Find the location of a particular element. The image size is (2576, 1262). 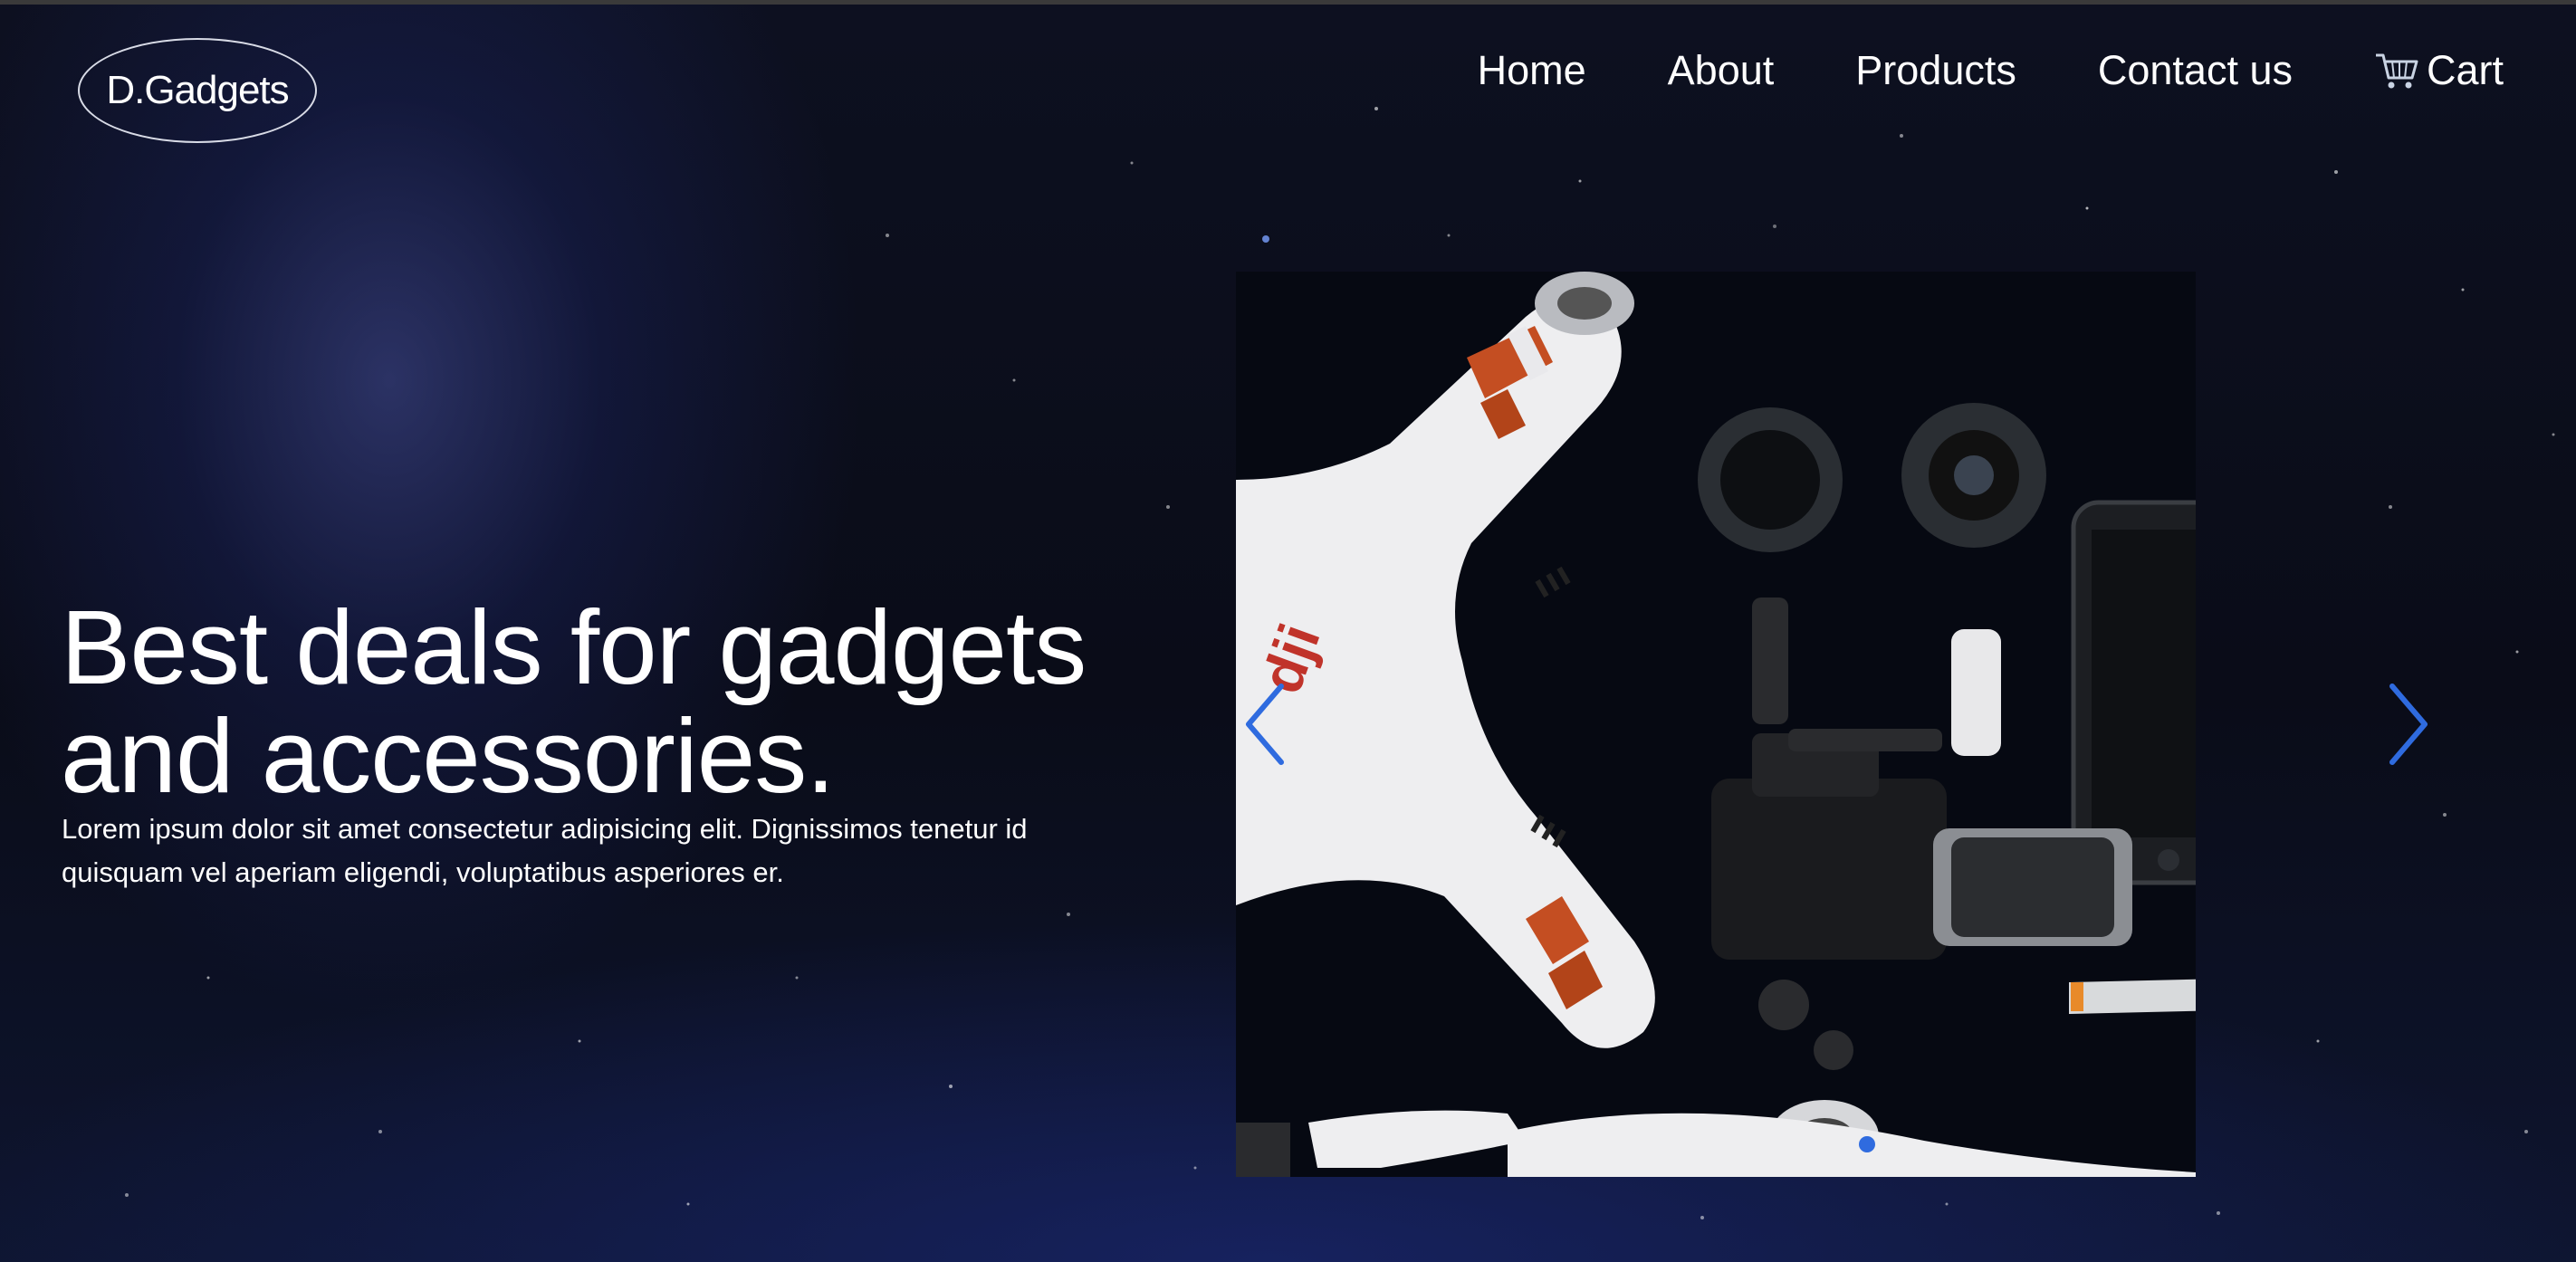

hero-title: Best deals for gadgets and accessories. is located at coordinates (574, 701).